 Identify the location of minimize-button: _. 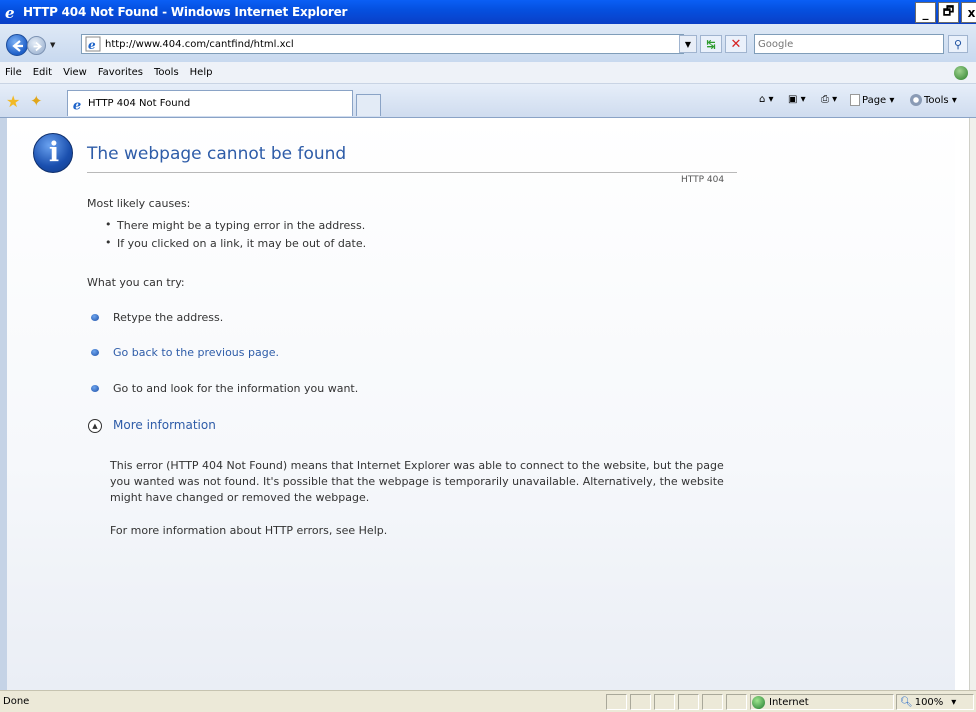
(925, 12).